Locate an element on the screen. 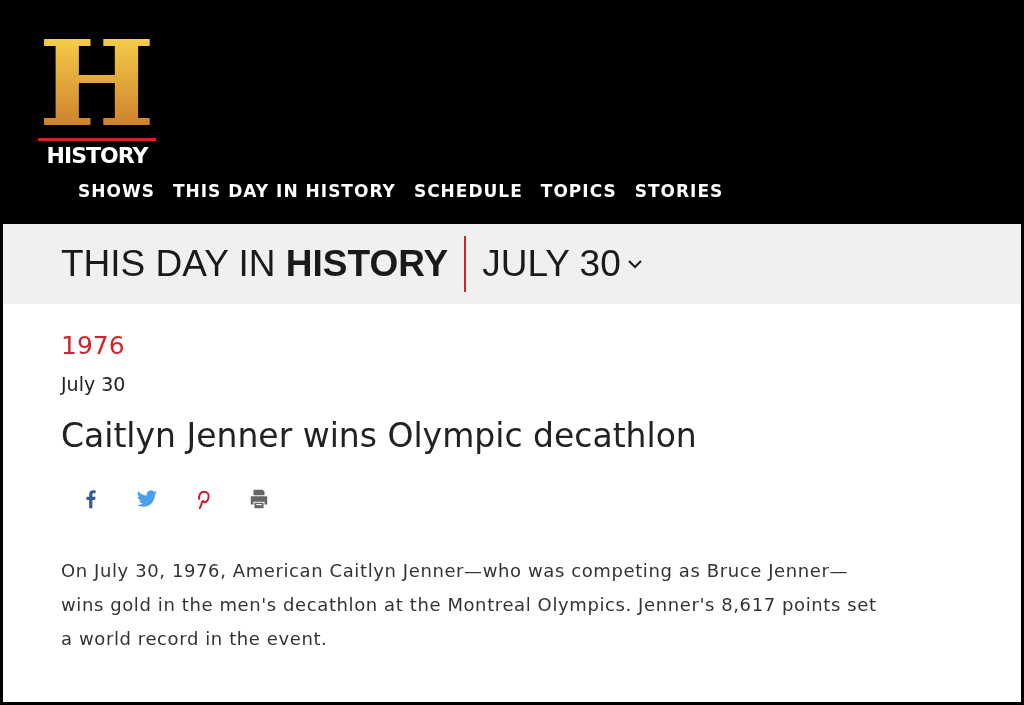 The image size is (1024, 705). logo-wordmark: HISTORY is located at coordinates (97, 156).